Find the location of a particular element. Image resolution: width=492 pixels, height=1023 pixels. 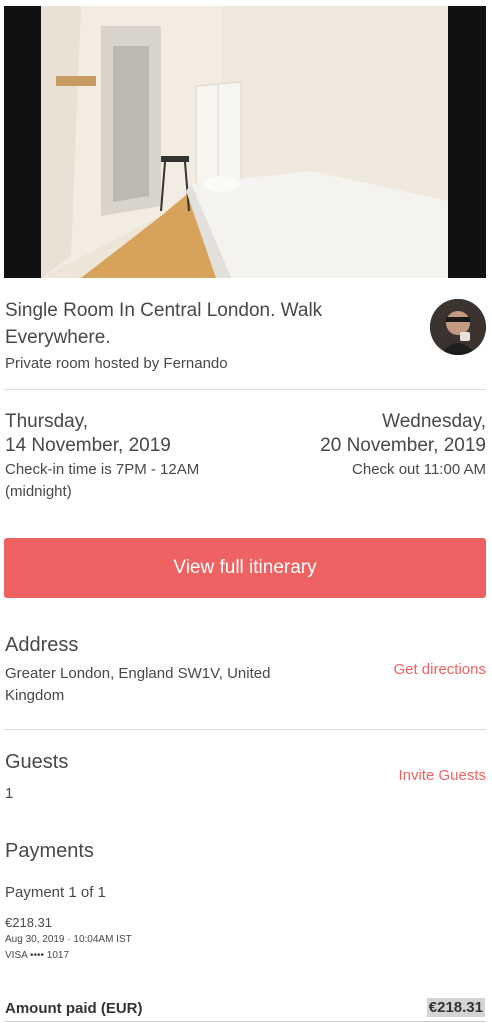

checkout-date: 20 November, 2019 is located at coordinates (403, 445).